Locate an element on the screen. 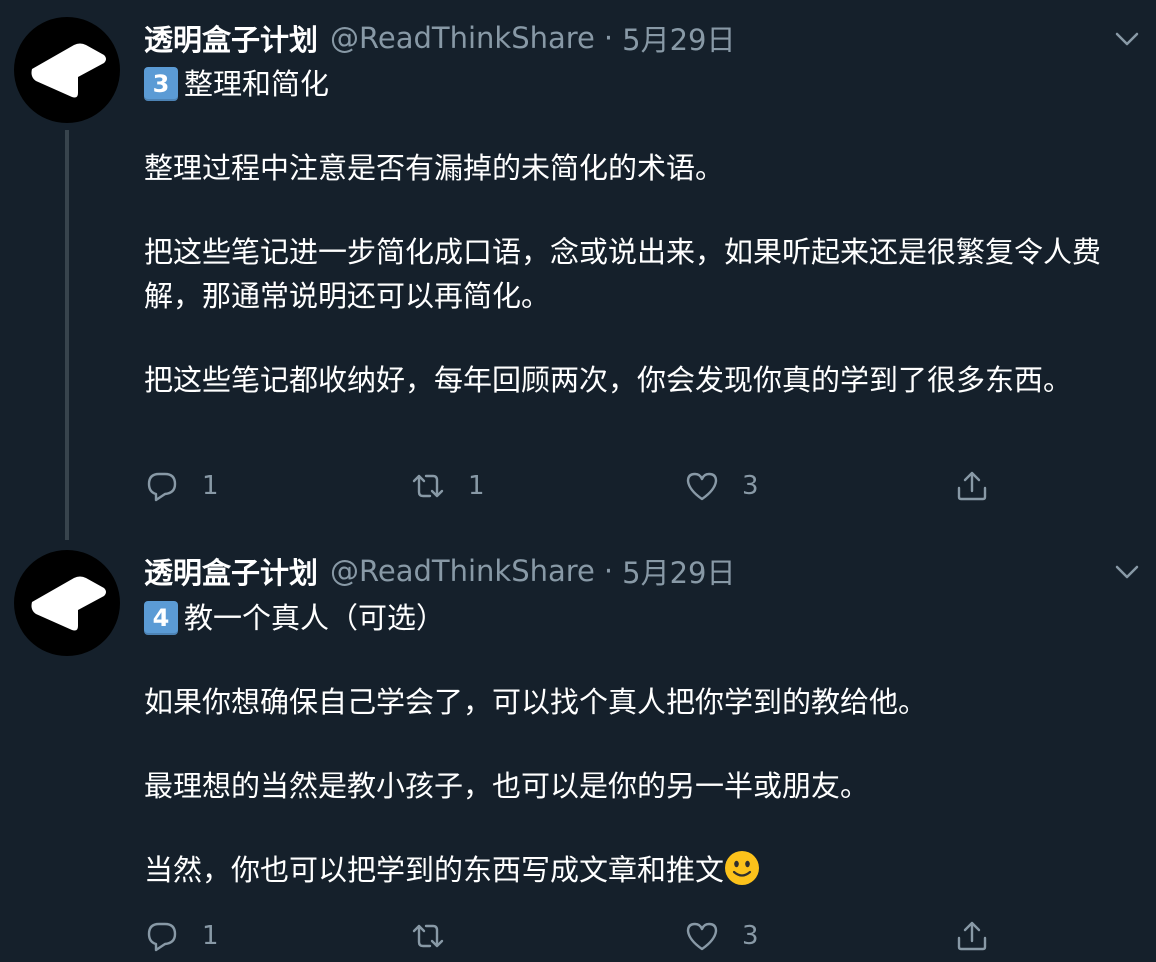 This screenshot has height=962, width=1156. thread-connector-line is located at coordinates (67, 335).